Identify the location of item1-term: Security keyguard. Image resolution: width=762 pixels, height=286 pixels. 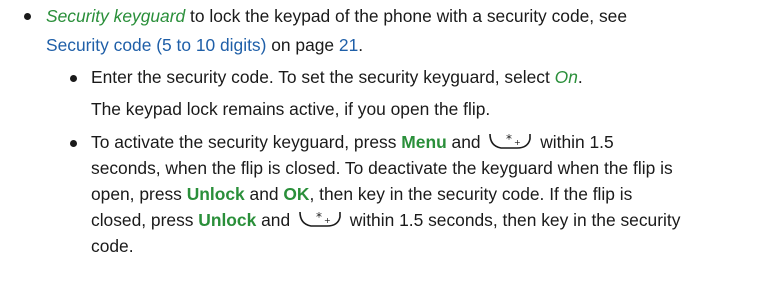
(116, 16).